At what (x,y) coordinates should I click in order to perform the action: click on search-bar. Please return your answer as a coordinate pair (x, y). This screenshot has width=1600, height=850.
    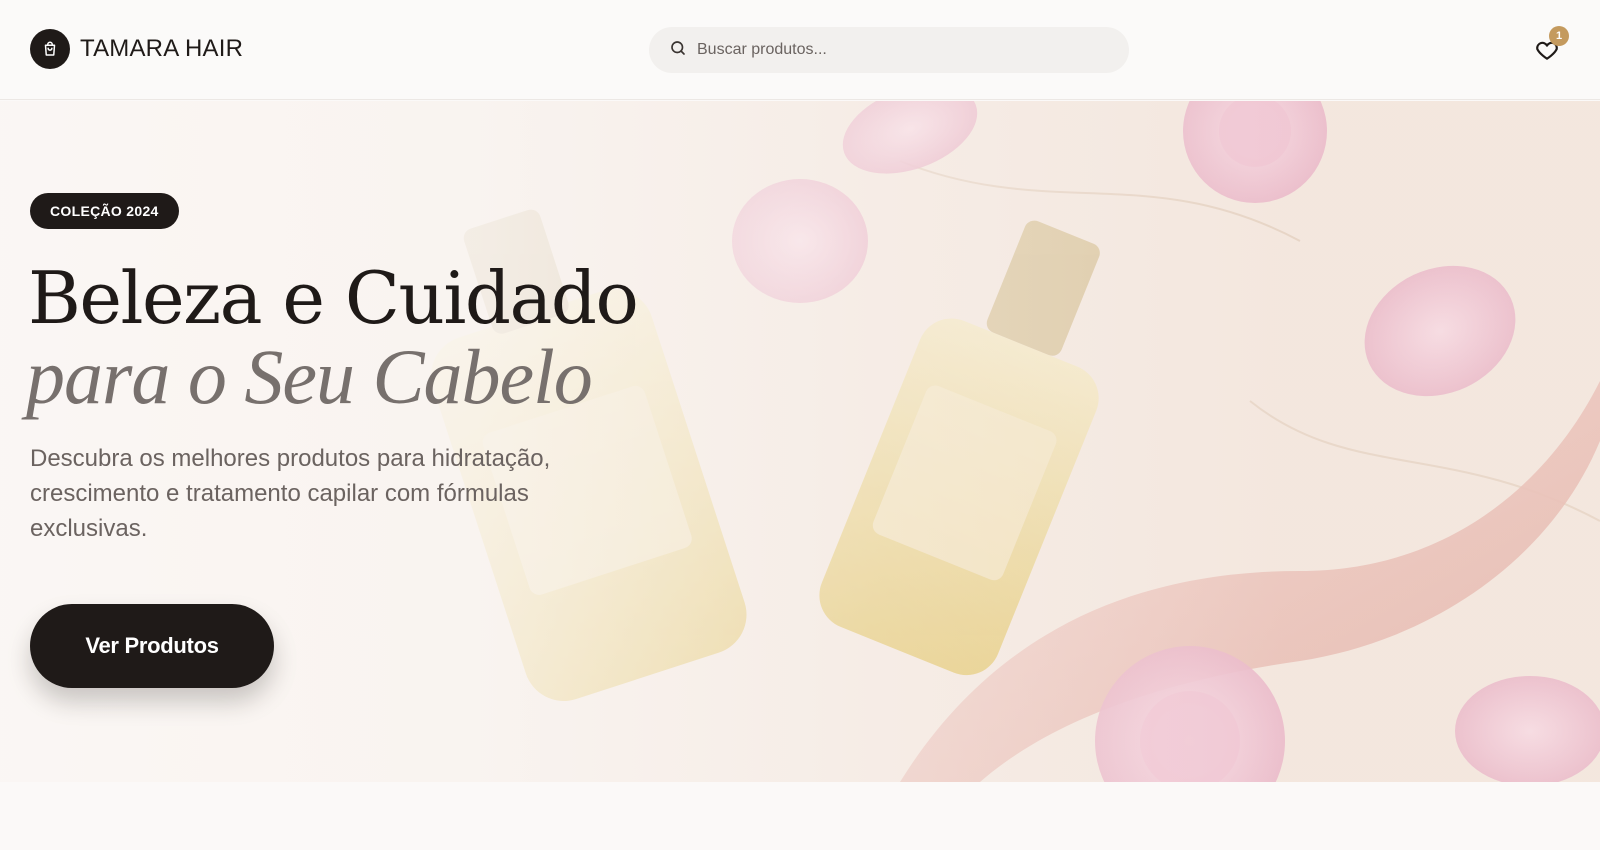
    Looking at the image, I should click on (889, 50).